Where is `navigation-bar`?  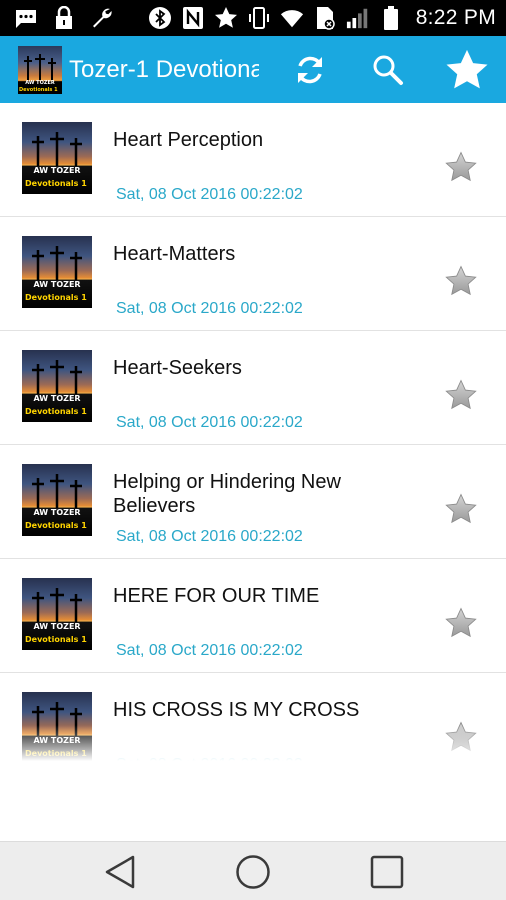 navigation-bar is located at coordinates (253, 870).